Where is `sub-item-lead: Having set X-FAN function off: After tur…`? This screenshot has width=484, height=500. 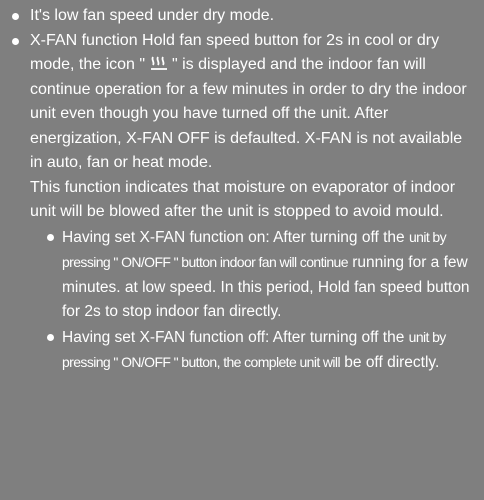
sub-item-lead: Having set X-FAN function off: After tur… is located at coordinates (233, 337).